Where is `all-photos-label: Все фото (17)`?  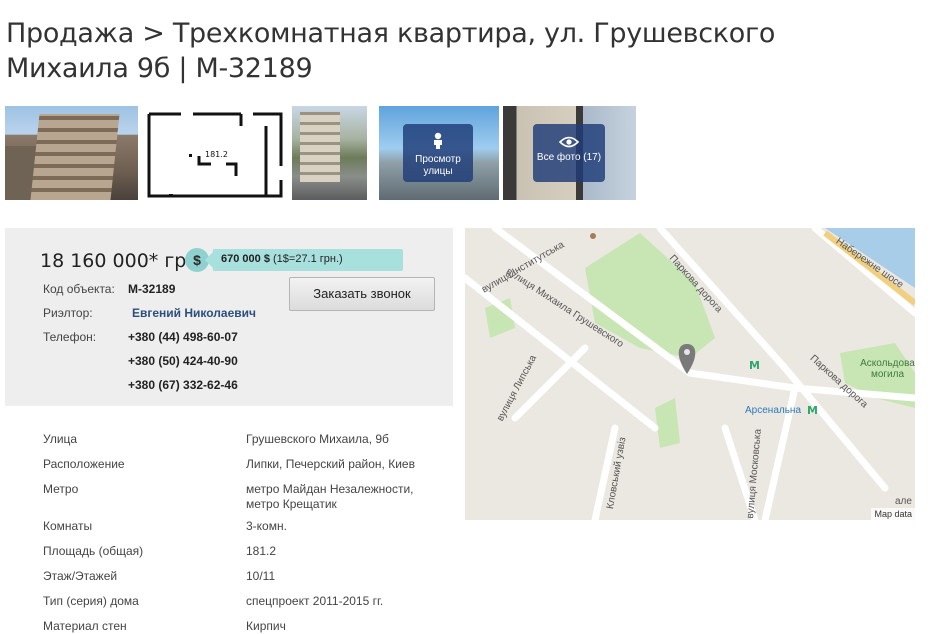 all-photos-label: Все фото (17) is located at coordinates (569, 157).